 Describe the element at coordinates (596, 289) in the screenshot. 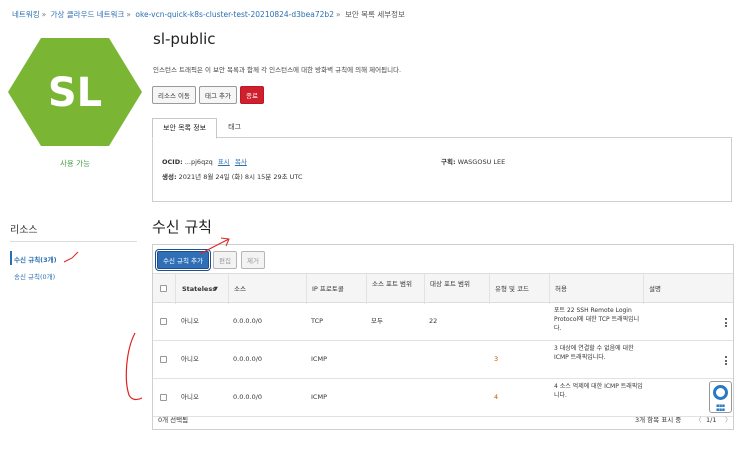

I see `header-allows: 허용` at that location.